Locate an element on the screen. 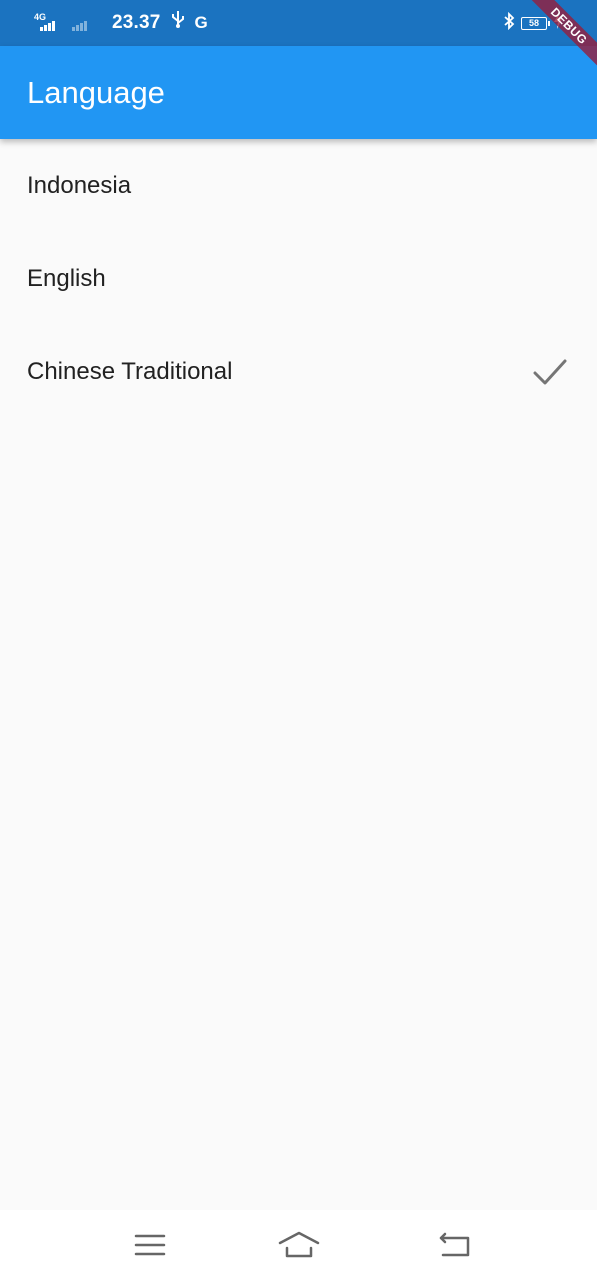 The height and width of the screenshot is (1280, 597). bluetooth-icon is located at coordinates (509, 23).